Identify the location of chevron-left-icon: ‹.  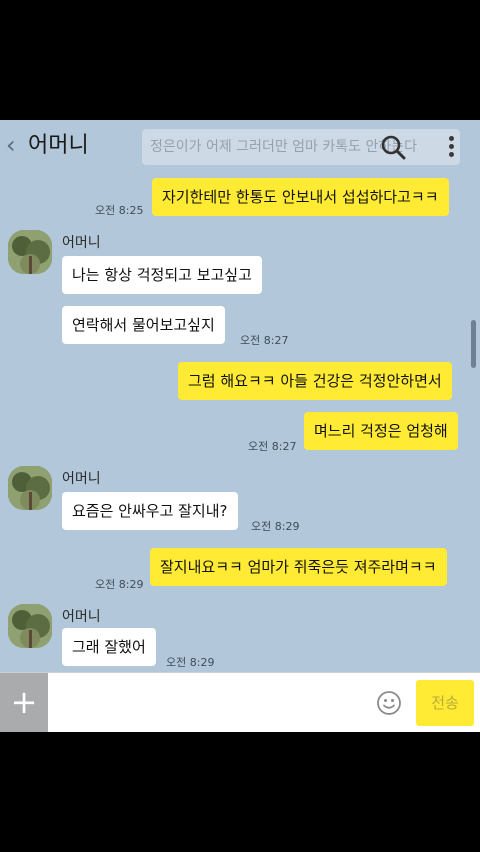
(15, 145).